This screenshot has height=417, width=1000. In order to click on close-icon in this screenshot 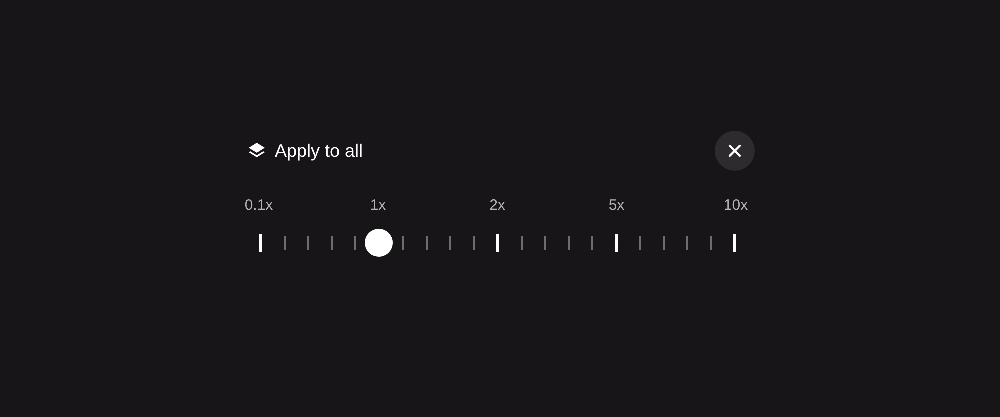, I will do `click(735, 151)`.